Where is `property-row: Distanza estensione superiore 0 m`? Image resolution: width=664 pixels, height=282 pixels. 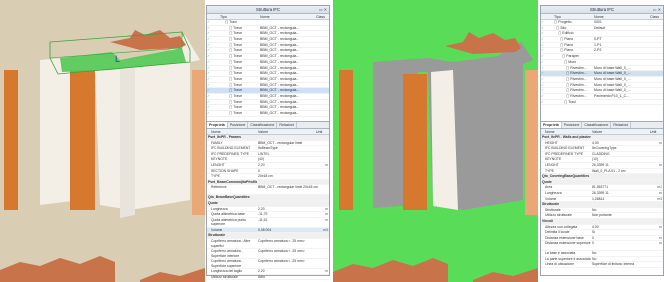
property-row: Distanza estensione superiore 0 m is located at coordinates (602, 246).